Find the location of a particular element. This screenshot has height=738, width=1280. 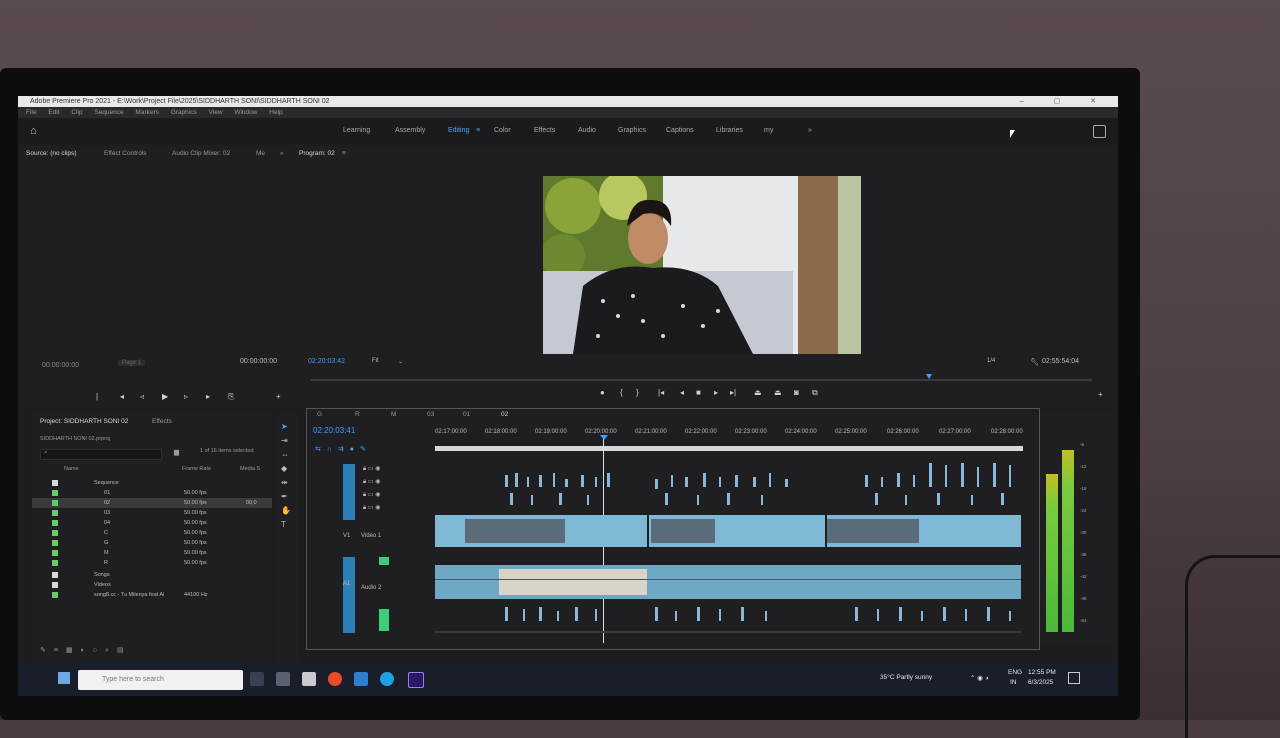

column-frame-rate: Frame Rate is located at coordinates (196, 469).